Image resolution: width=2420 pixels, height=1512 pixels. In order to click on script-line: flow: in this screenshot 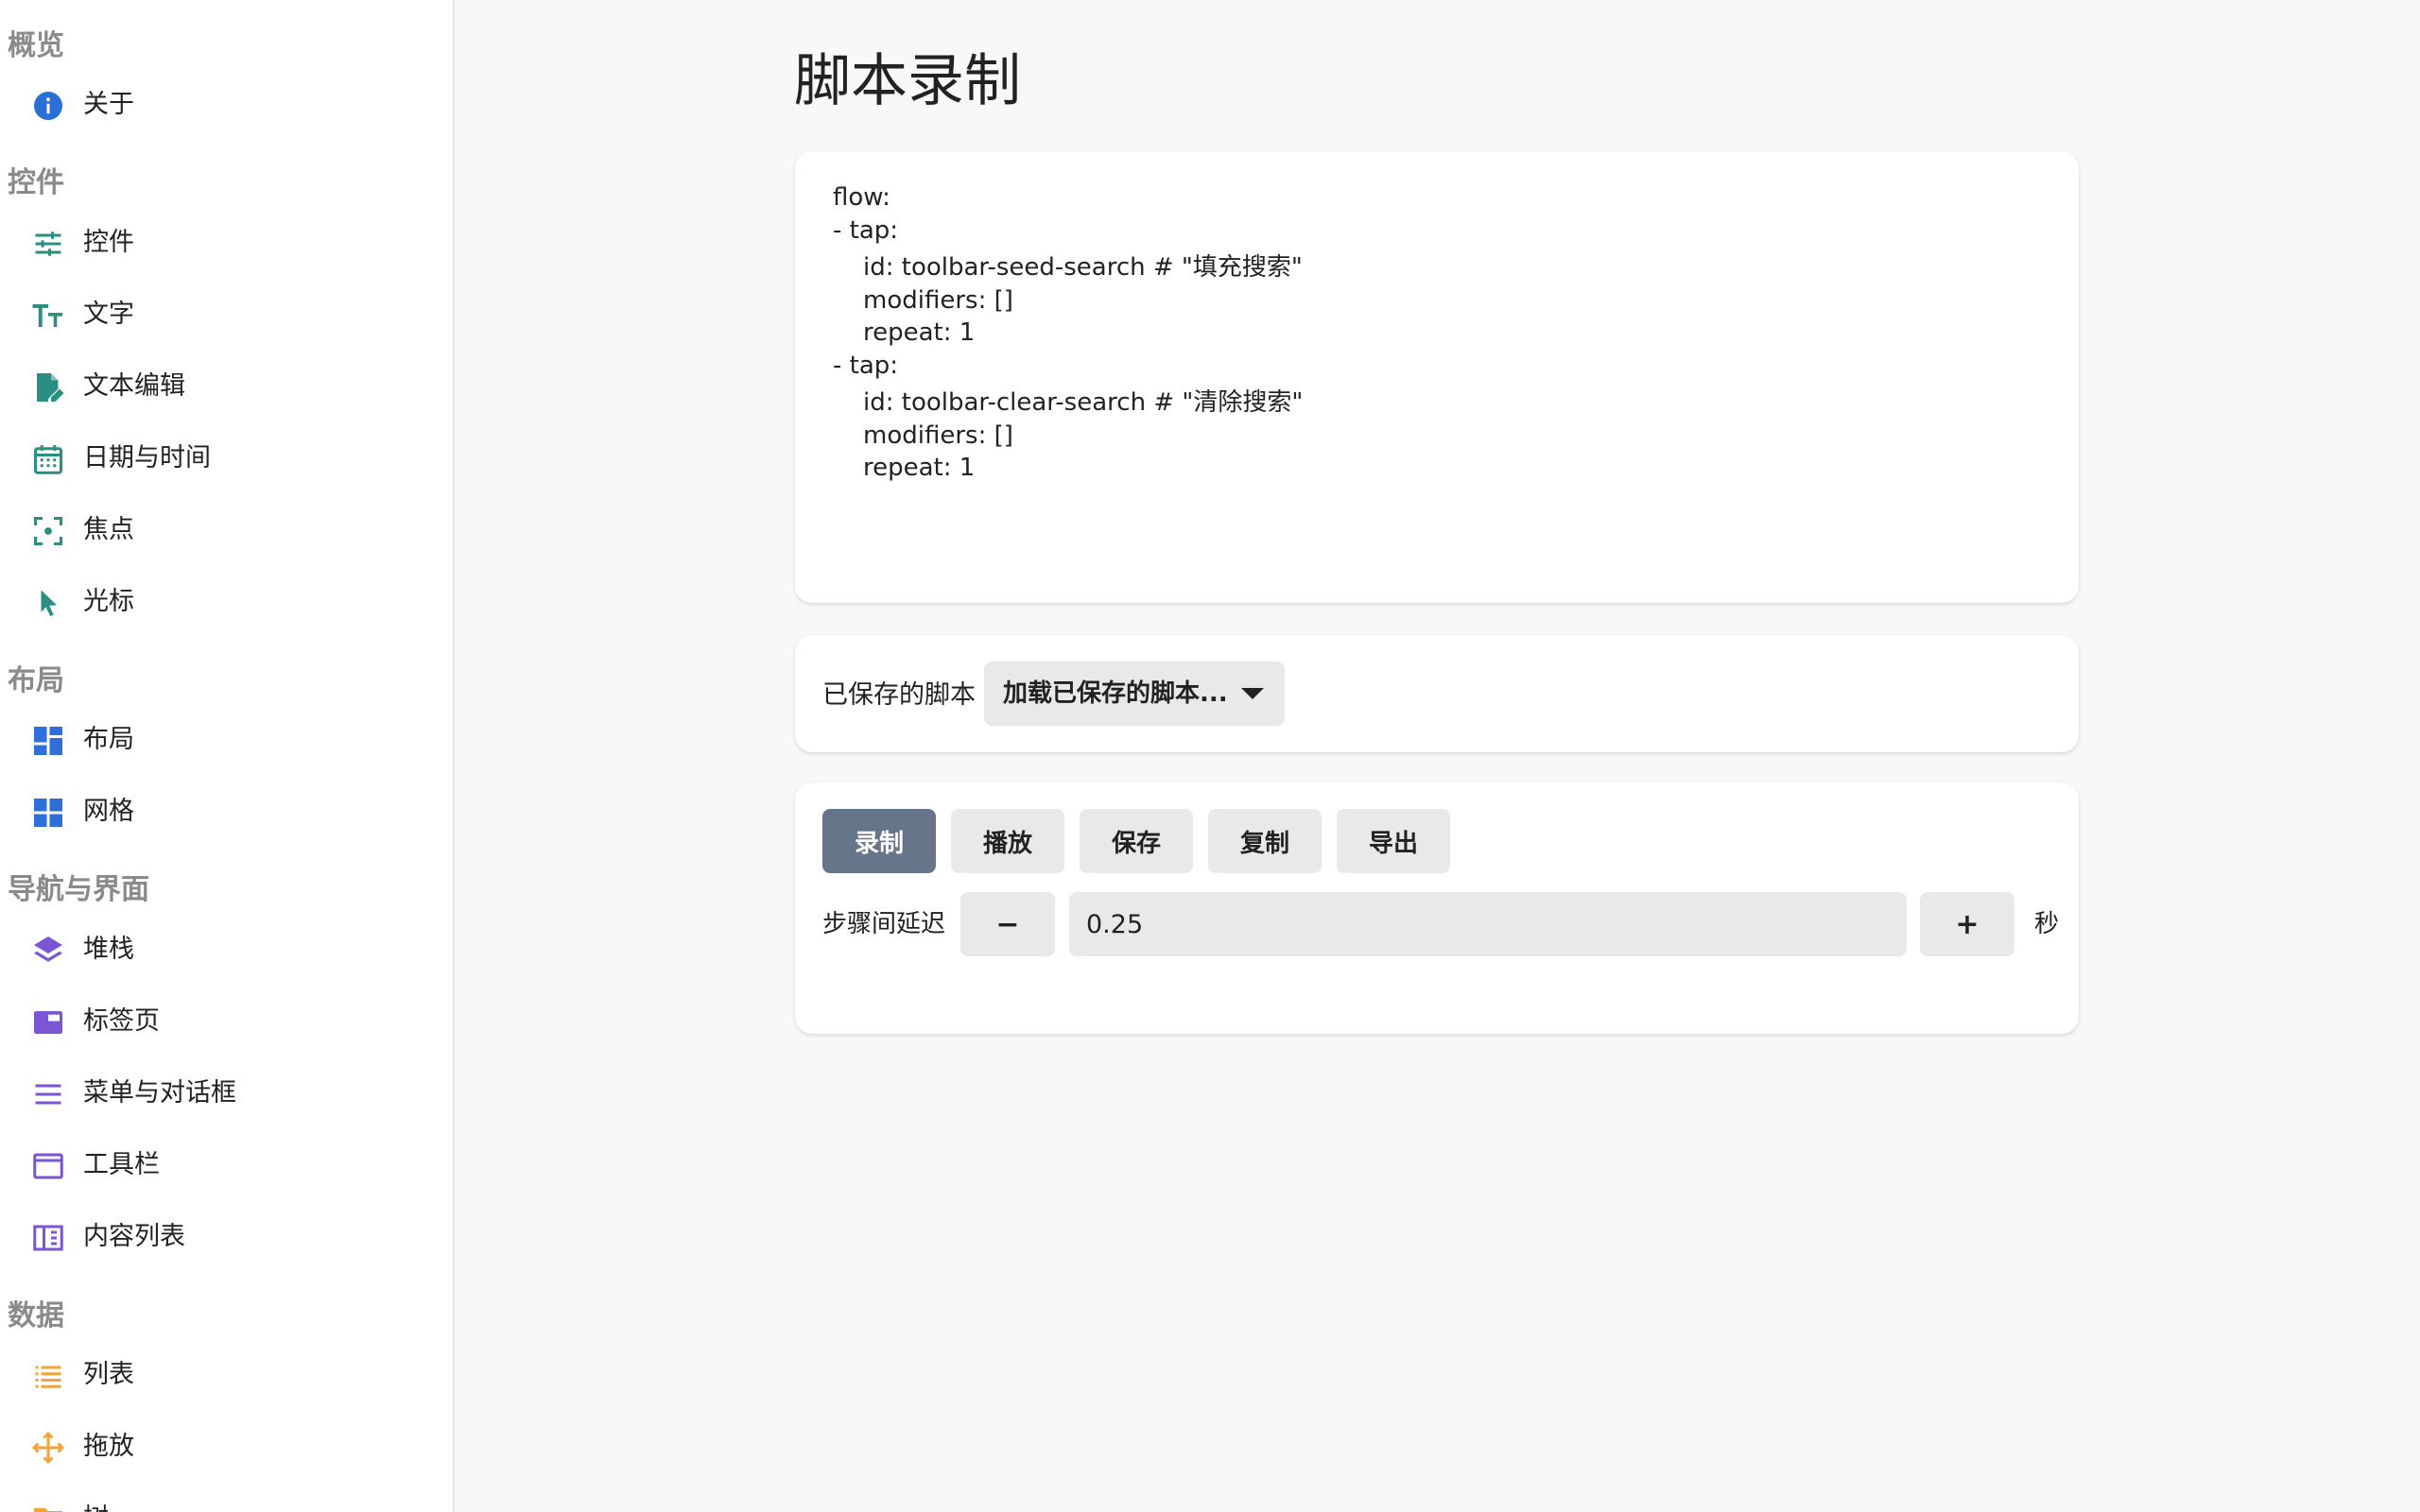, I will do `click(861, 197)`.